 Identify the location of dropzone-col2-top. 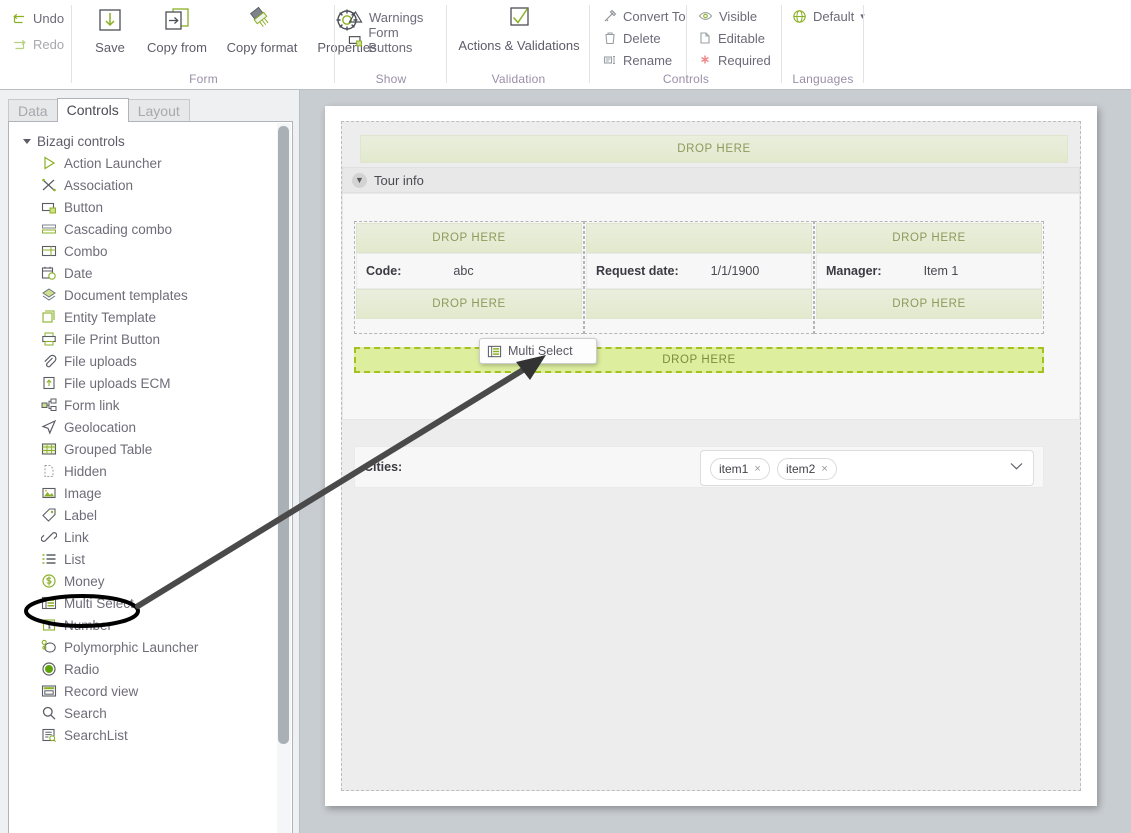
(699, 238).